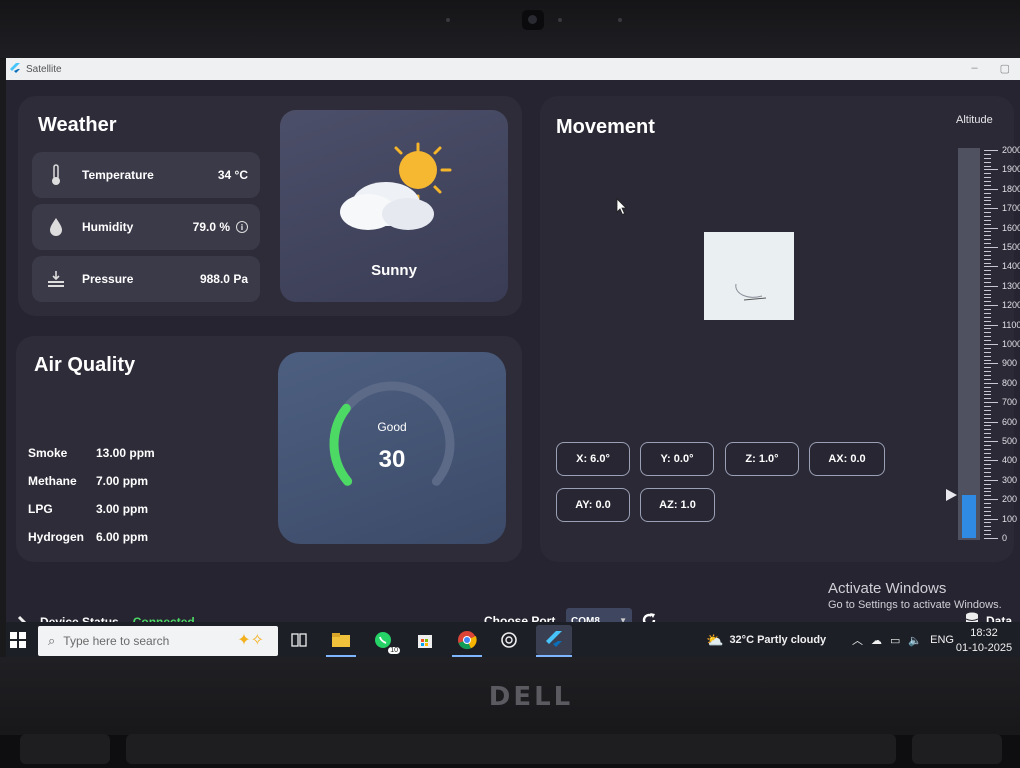  Describe the element at coordinates (984, 647) in the screenshot. I see `clock-date: 01-10-2025` at that location.